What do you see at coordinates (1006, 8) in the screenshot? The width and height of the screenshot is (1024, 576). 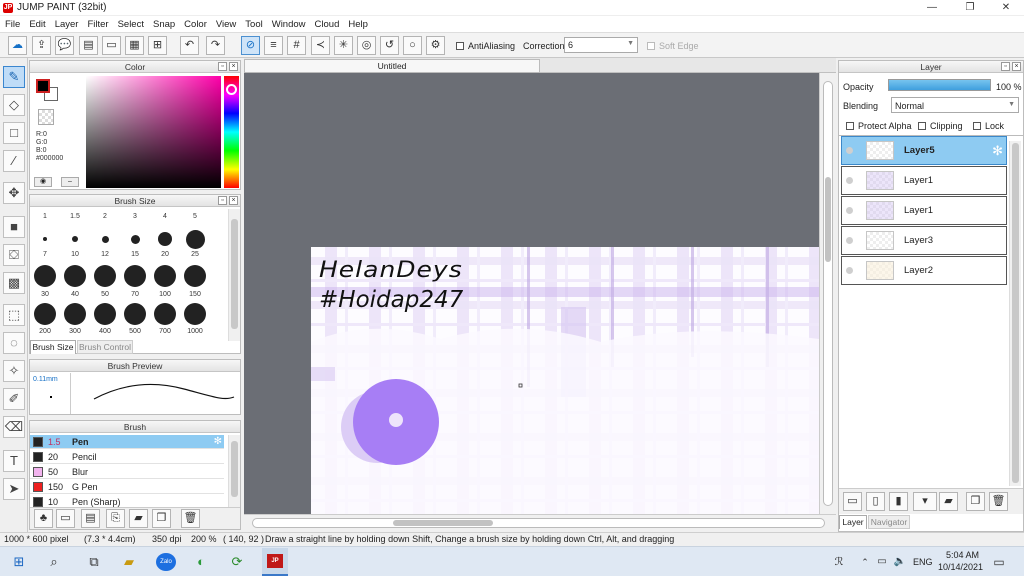 I see `close-icon: ✕` at bounding box center [1006, 8].